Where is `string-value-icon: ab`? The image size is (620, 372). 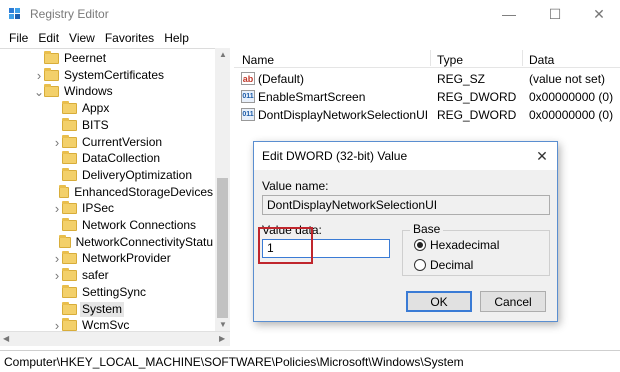 string-value-icon: ab is located at coordinates (248, 78).